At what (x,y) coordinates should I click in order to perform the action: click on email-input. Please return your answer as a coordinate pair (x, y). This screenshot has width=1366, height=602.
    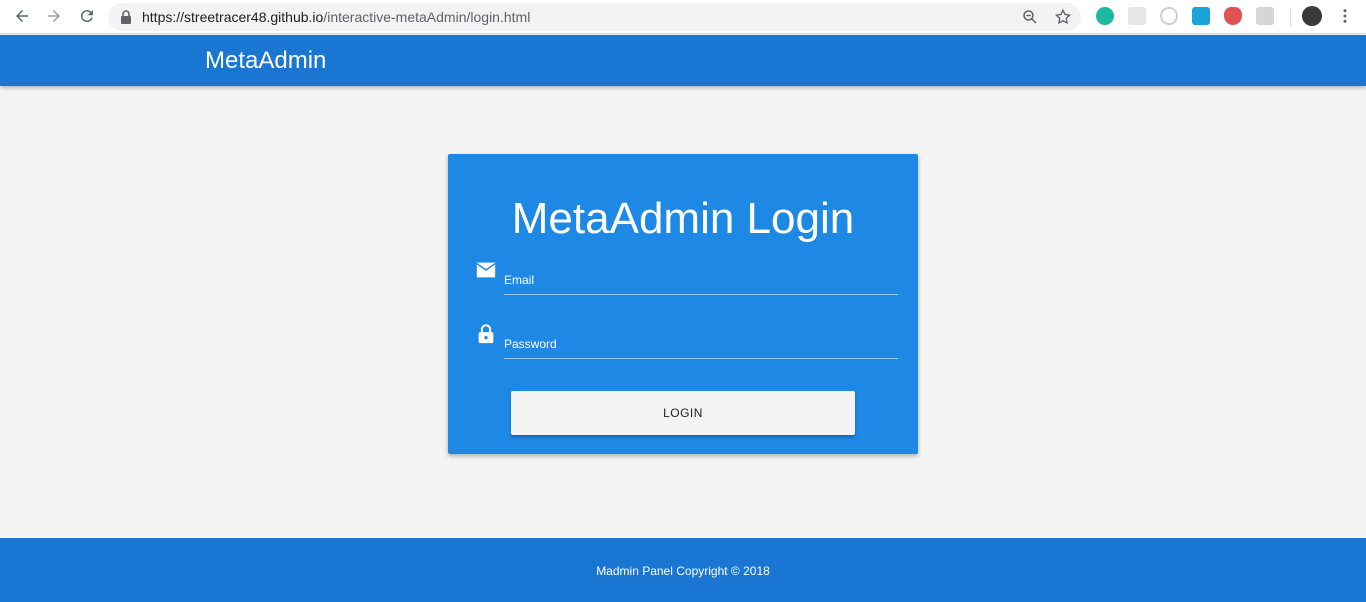
    Looking at the image, I should click on (701, 279).